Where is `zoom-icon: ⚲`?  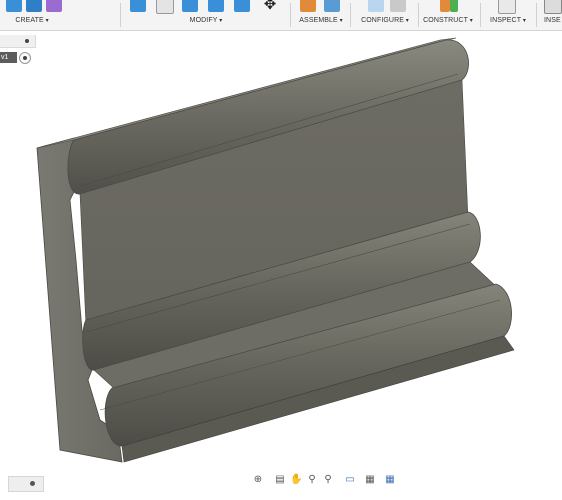 zoom-icon: ⚲ is located at coordinates (312, 480).